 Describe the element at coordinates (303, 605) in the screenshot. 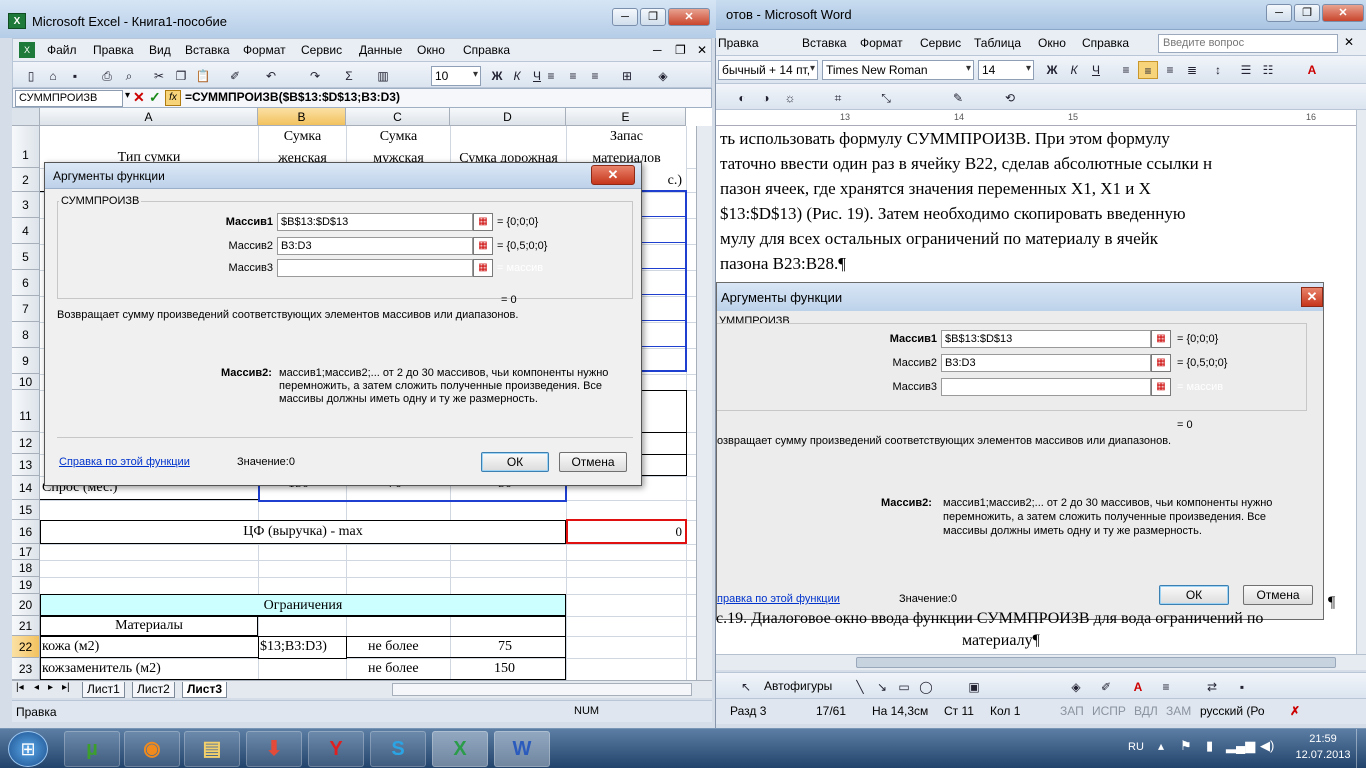

I see `constraints-header: Ограничения` at that location.